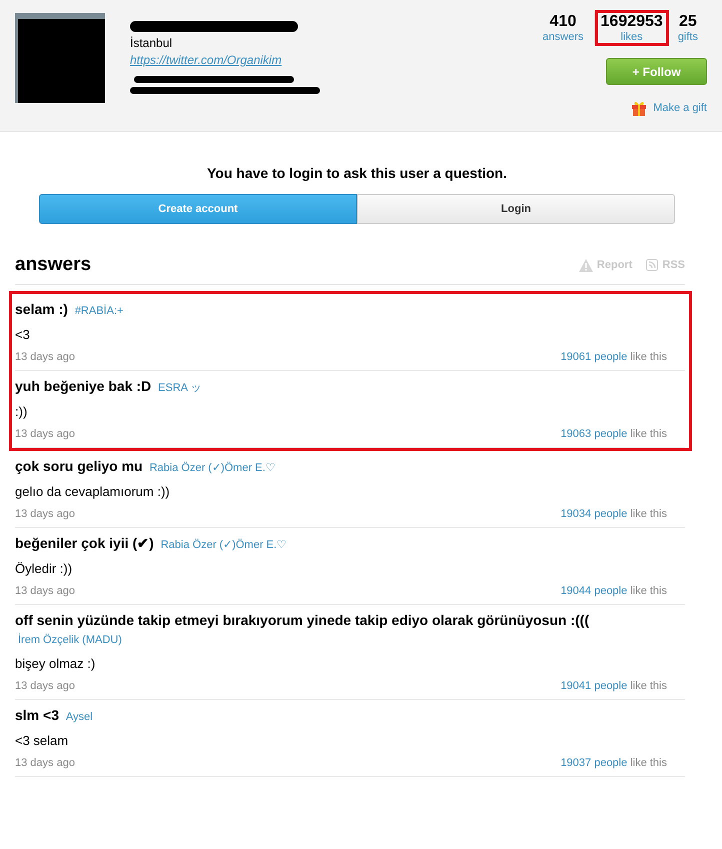 Image resolution: width=722 pixels, height=849 pixels. What do you see at coordinates (594, 357) in the screenshot?
I see `likes-link: 19061 people` at bounding box center [594, 357].